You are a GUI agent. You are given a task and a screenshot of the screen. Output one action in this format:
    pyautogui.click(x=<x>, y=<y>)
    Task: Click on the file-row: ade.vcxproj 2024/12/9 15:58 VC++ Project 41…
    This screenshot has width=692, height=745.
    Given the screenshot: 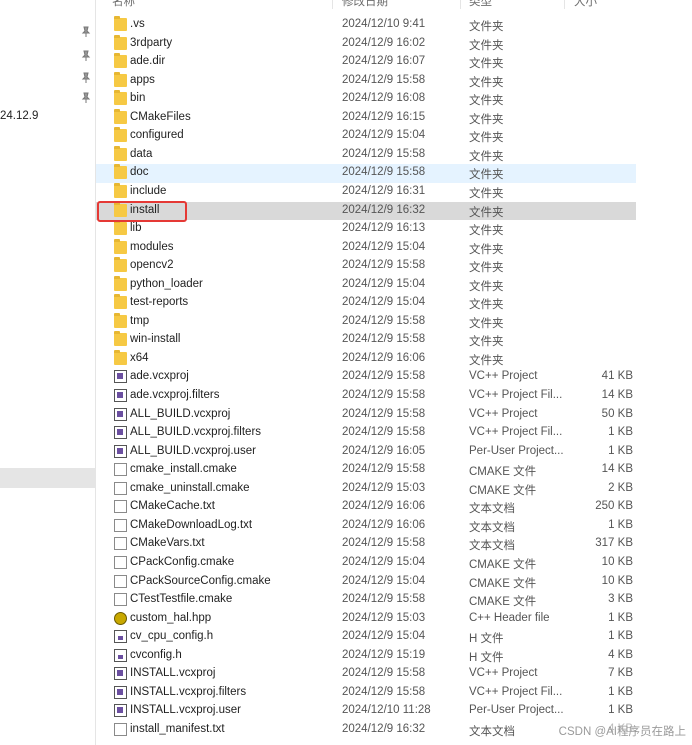 What is the action you would take?
    pyautogui.click(x=394, y=377)
    